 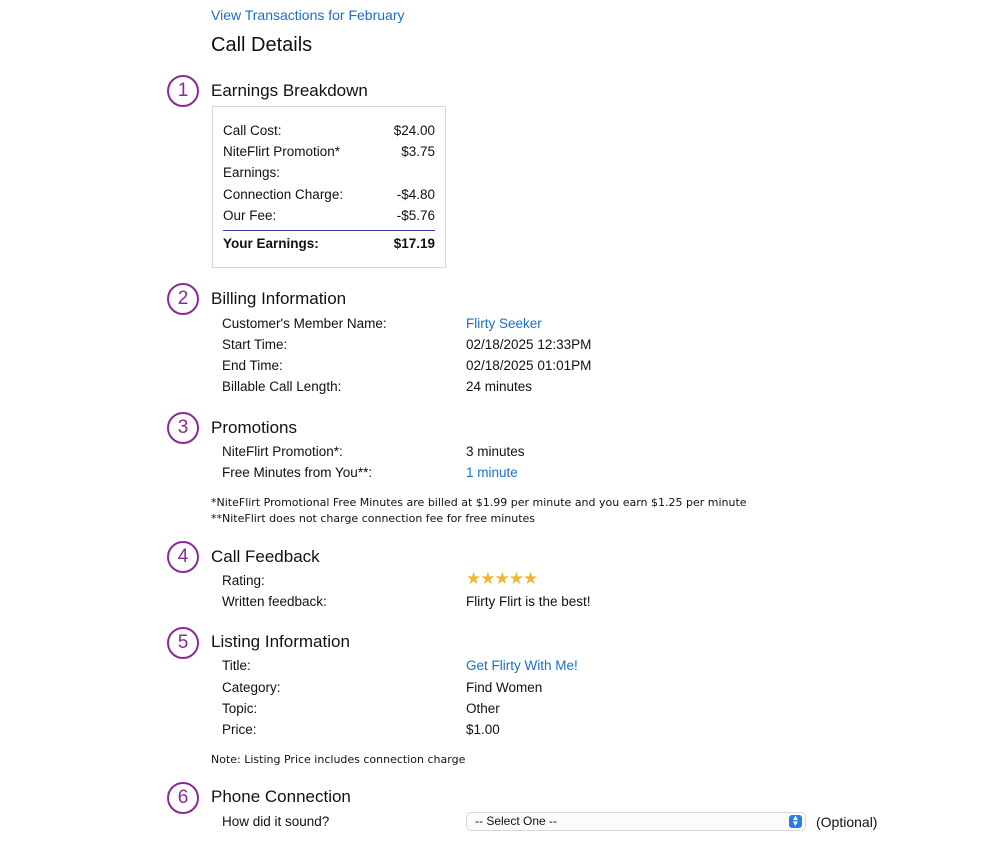 What do you see at coordinates (418, 151) in the screenshot?
I see `earnings-row-value: $3.75` at bounding box center [418, 151].